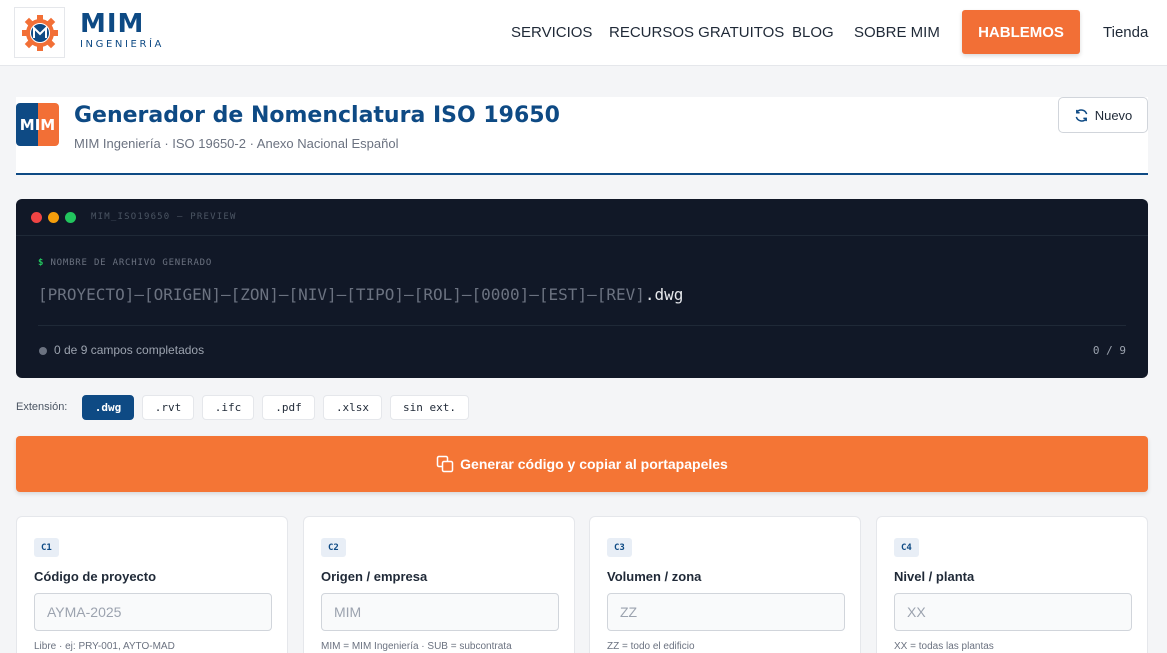 This screenshot has width=1167, height=653. Describe the element at coordinates (43, 351) in the screenshot. I see `status-dot-icon` at that location.